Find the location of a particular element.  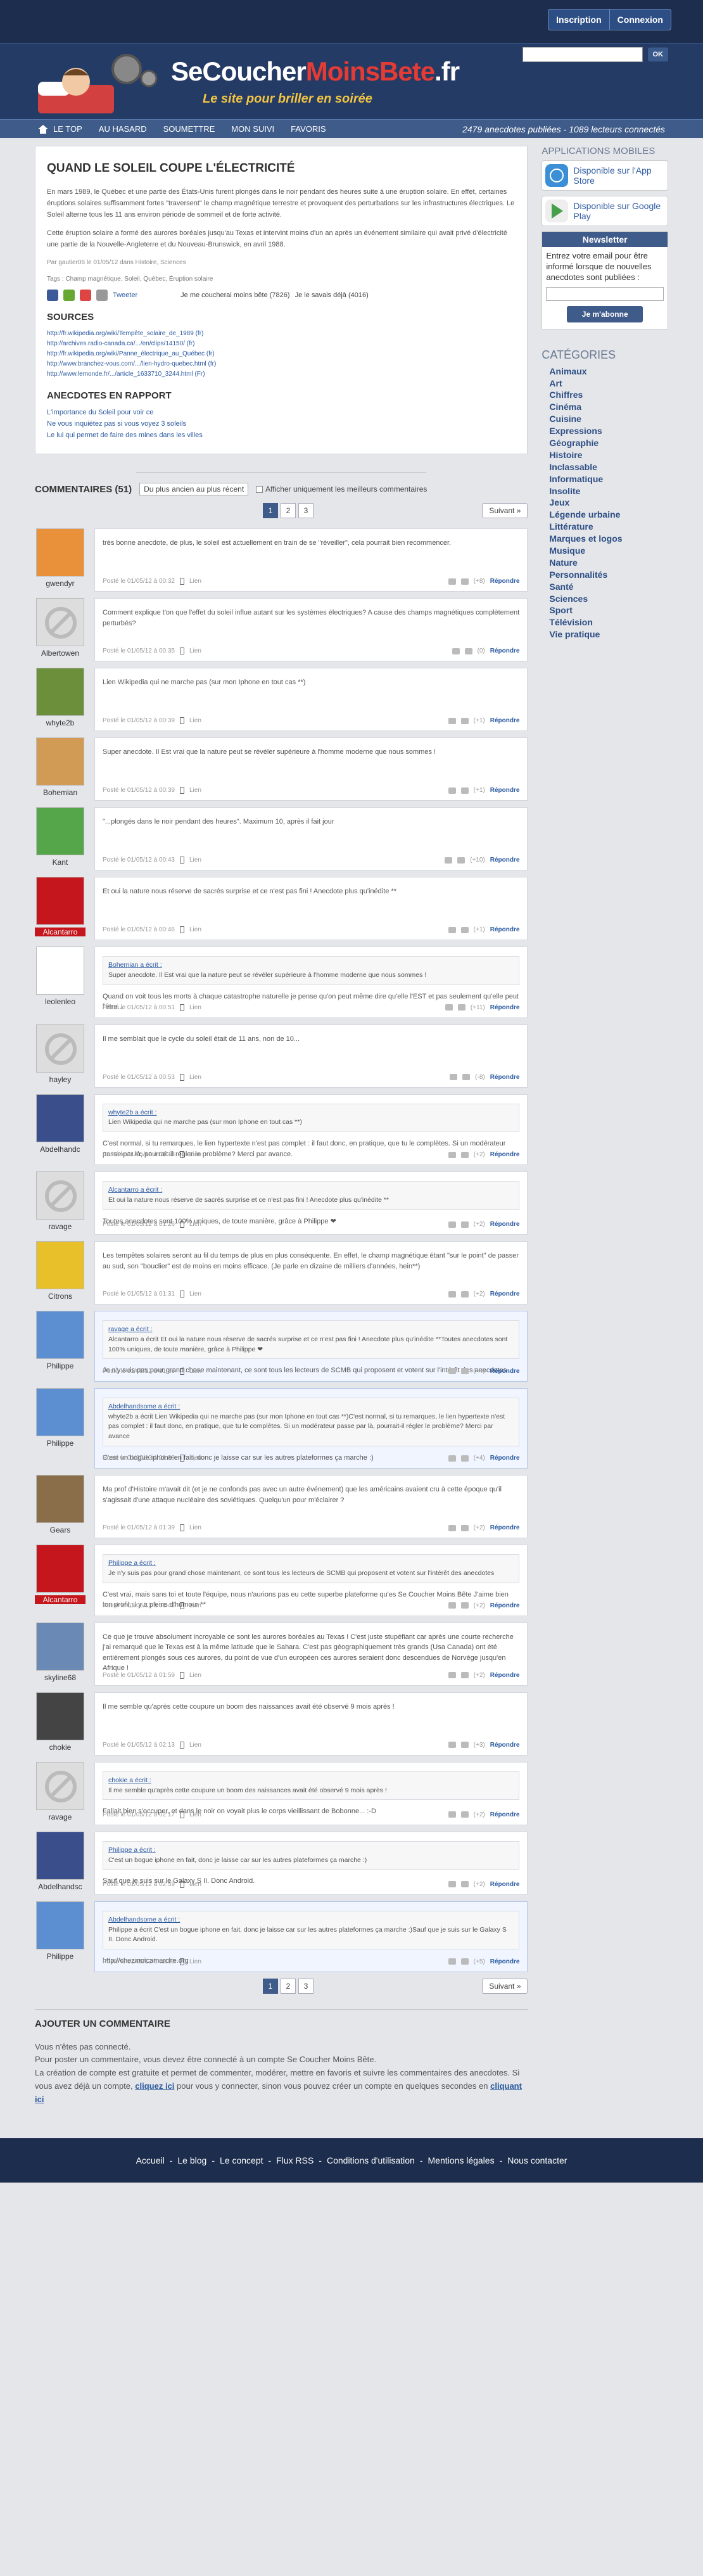

page-3: 3 is located at coordinates (306, 1986).